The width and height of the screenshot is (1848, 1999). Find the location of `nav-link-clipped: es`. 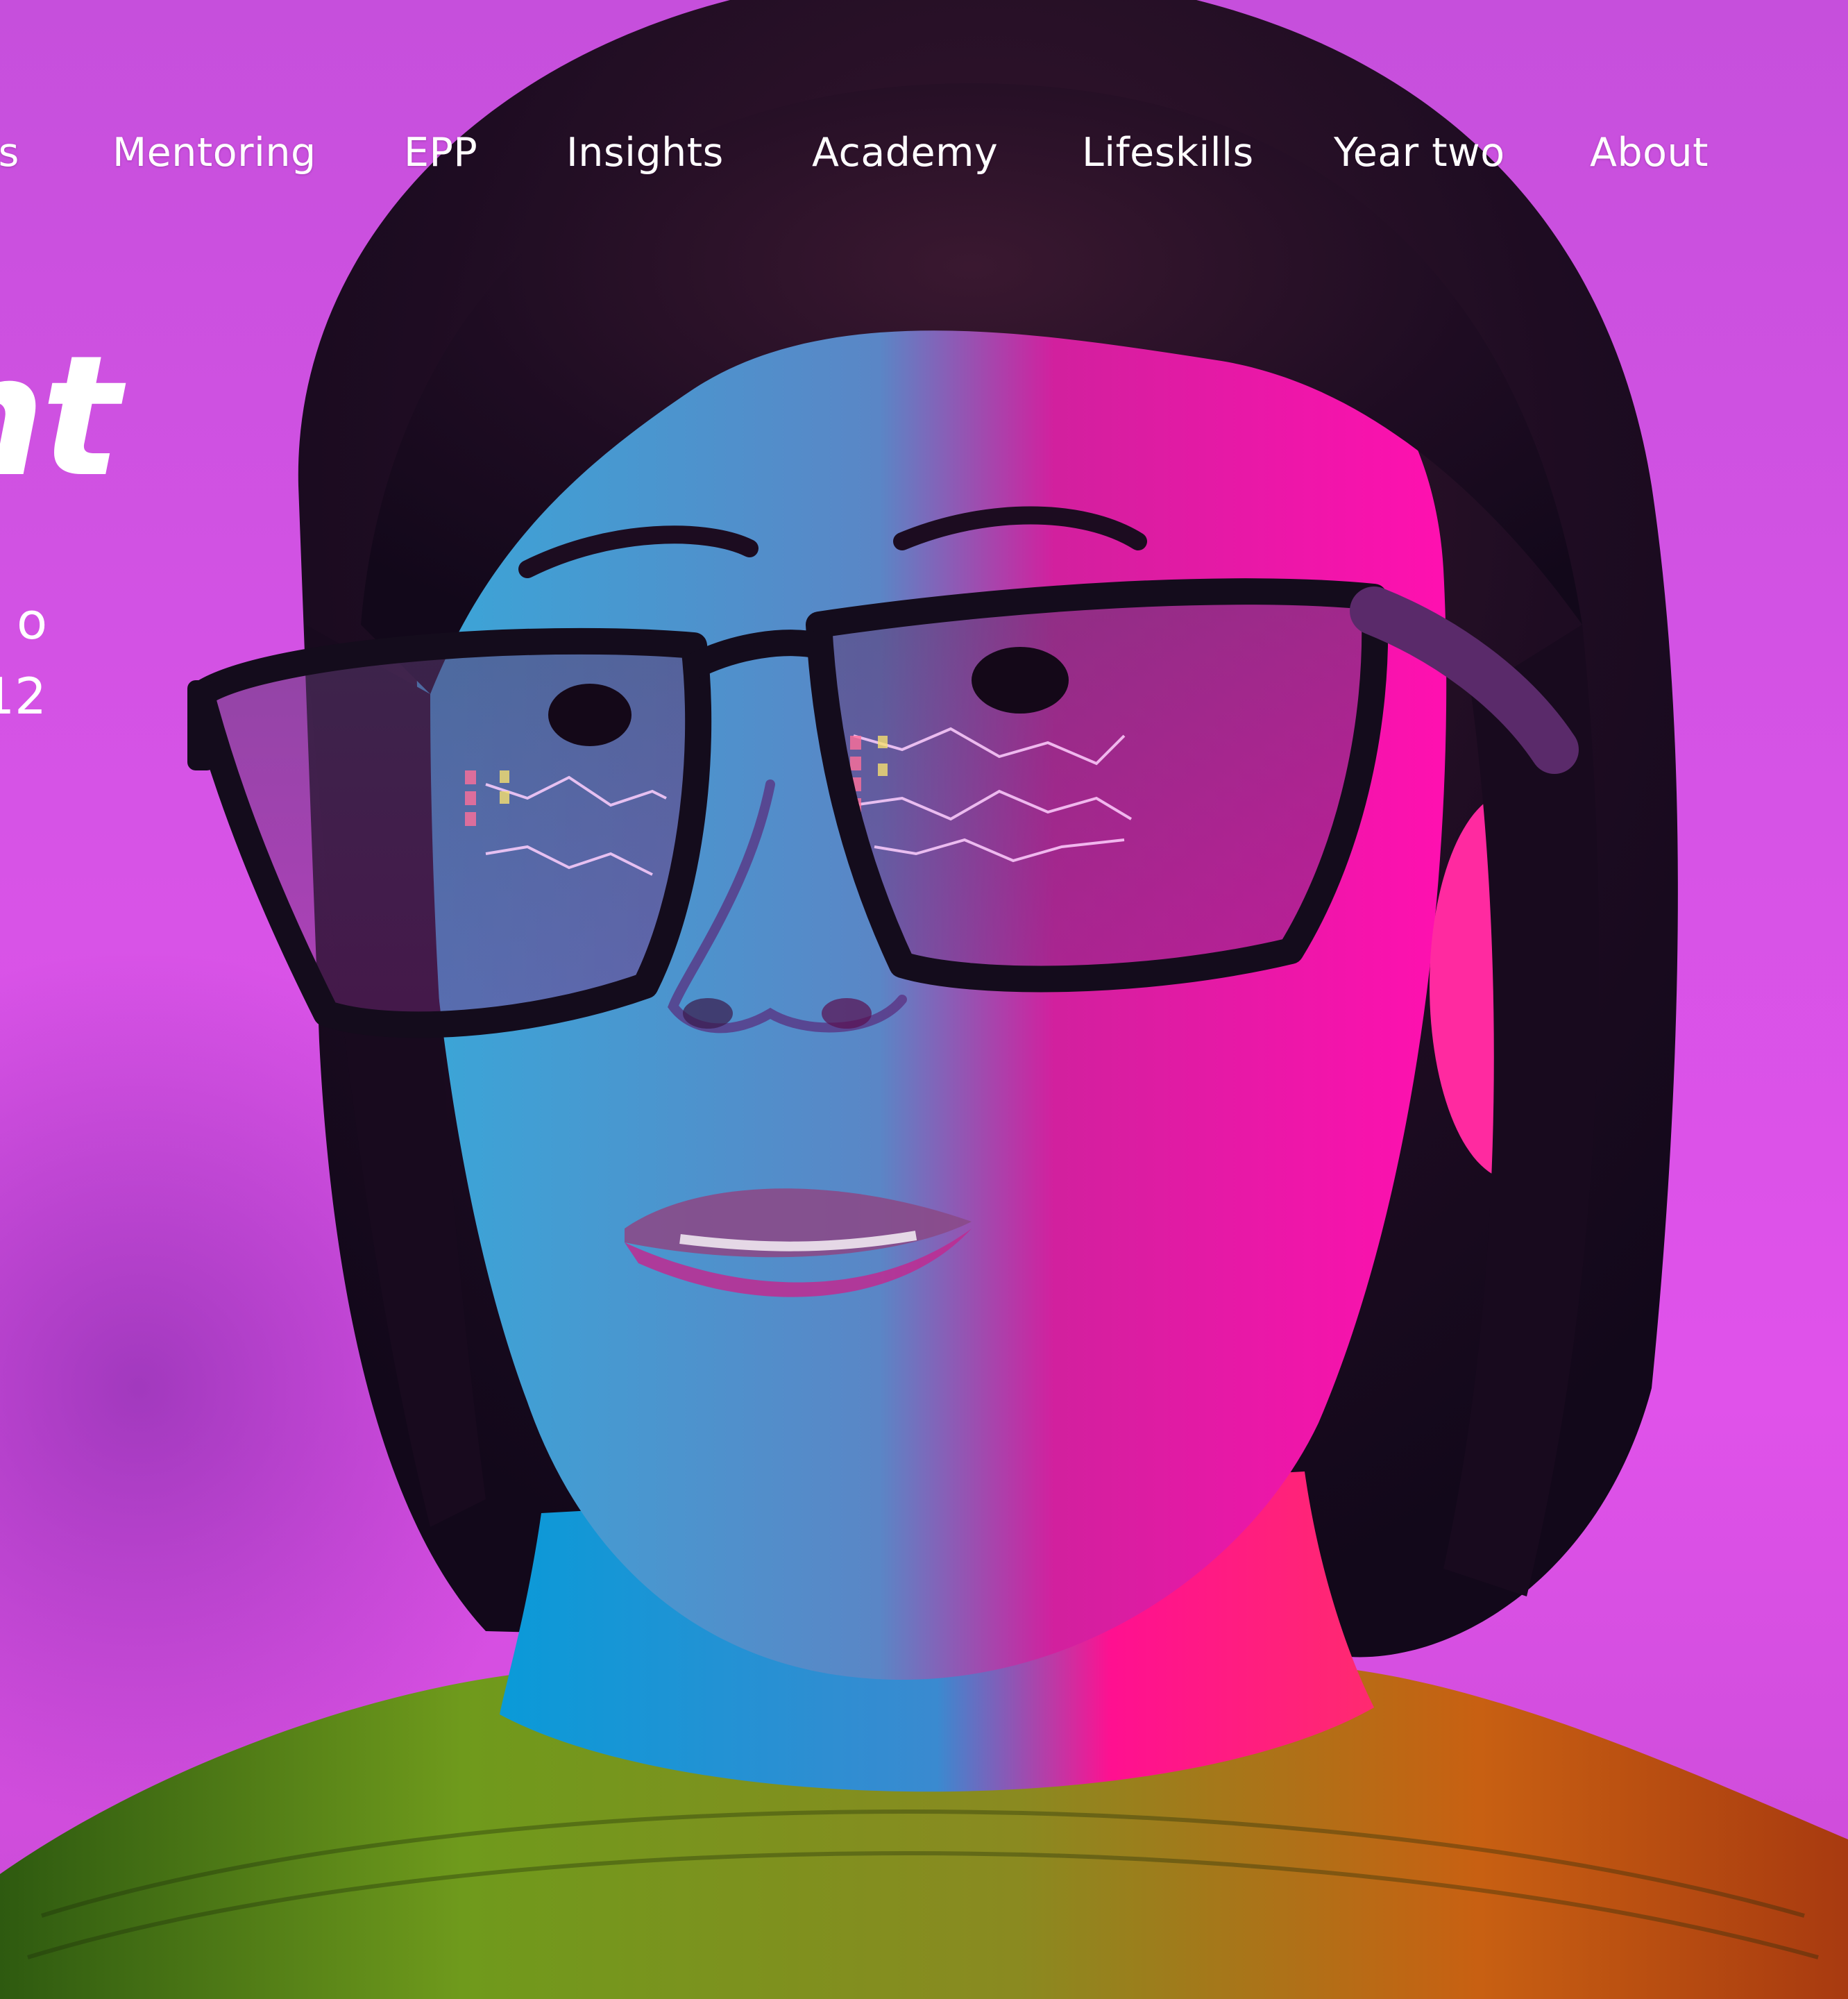

nav-link-clipped: es is located at coordinates (9, 152).